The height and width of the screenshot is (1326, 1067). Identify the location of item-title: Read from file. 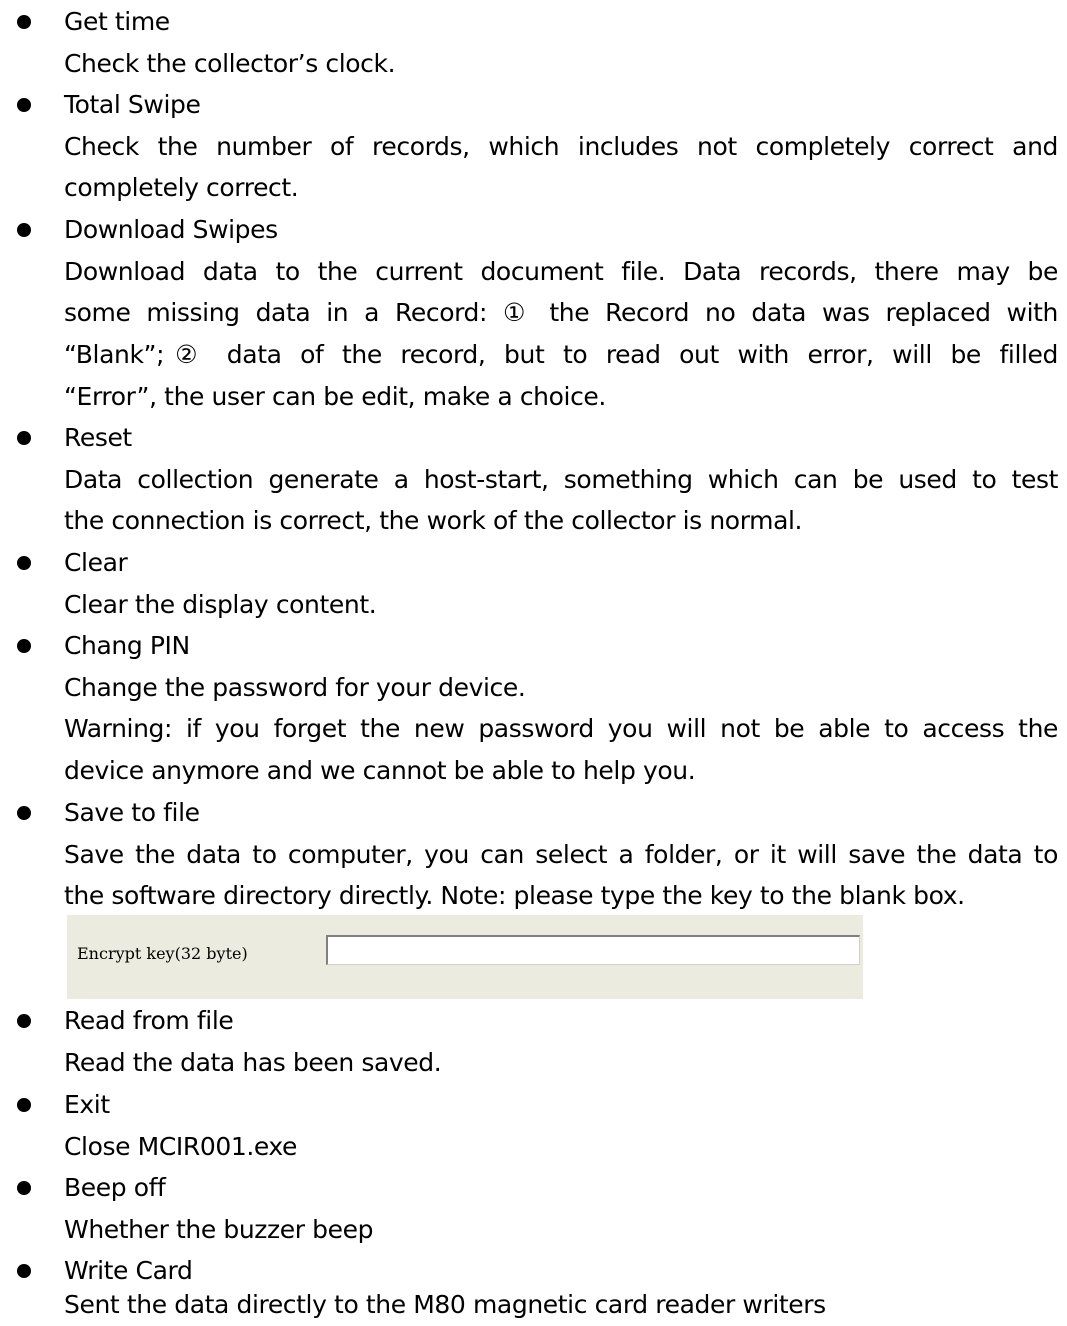
(149, 1020).